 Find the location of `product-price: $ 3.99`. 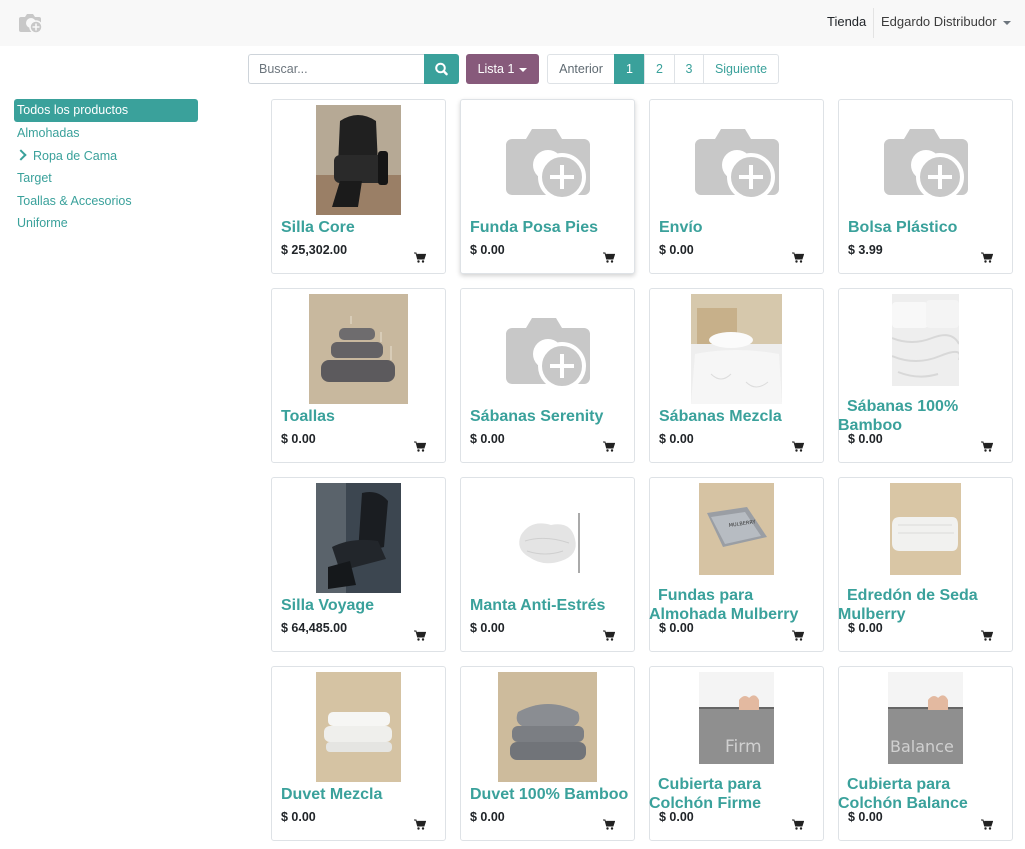

product-price: $ 3.99 is located at coordinates (865, 250).